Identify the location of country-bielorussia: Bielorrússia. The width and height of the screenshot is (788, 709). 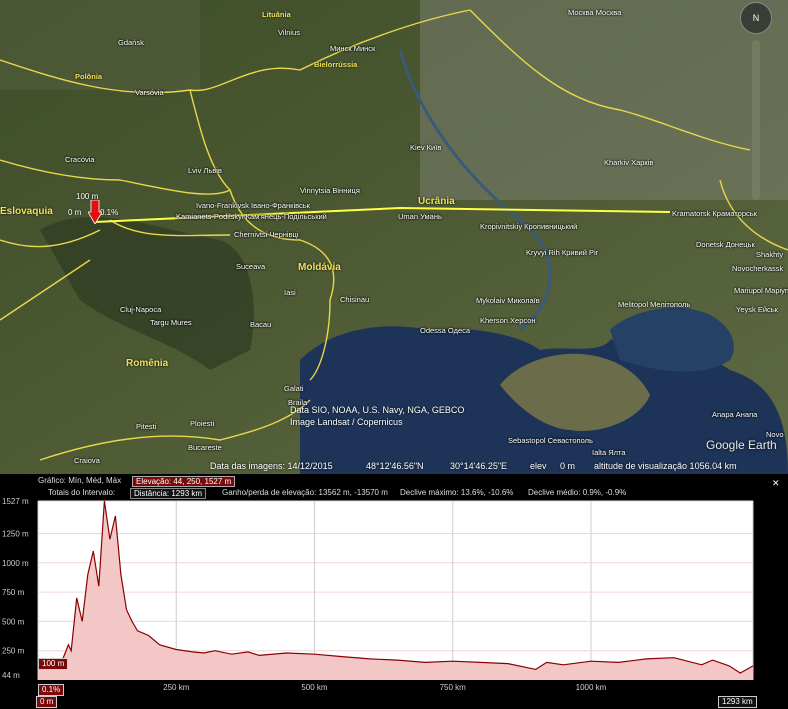
(336, 64).